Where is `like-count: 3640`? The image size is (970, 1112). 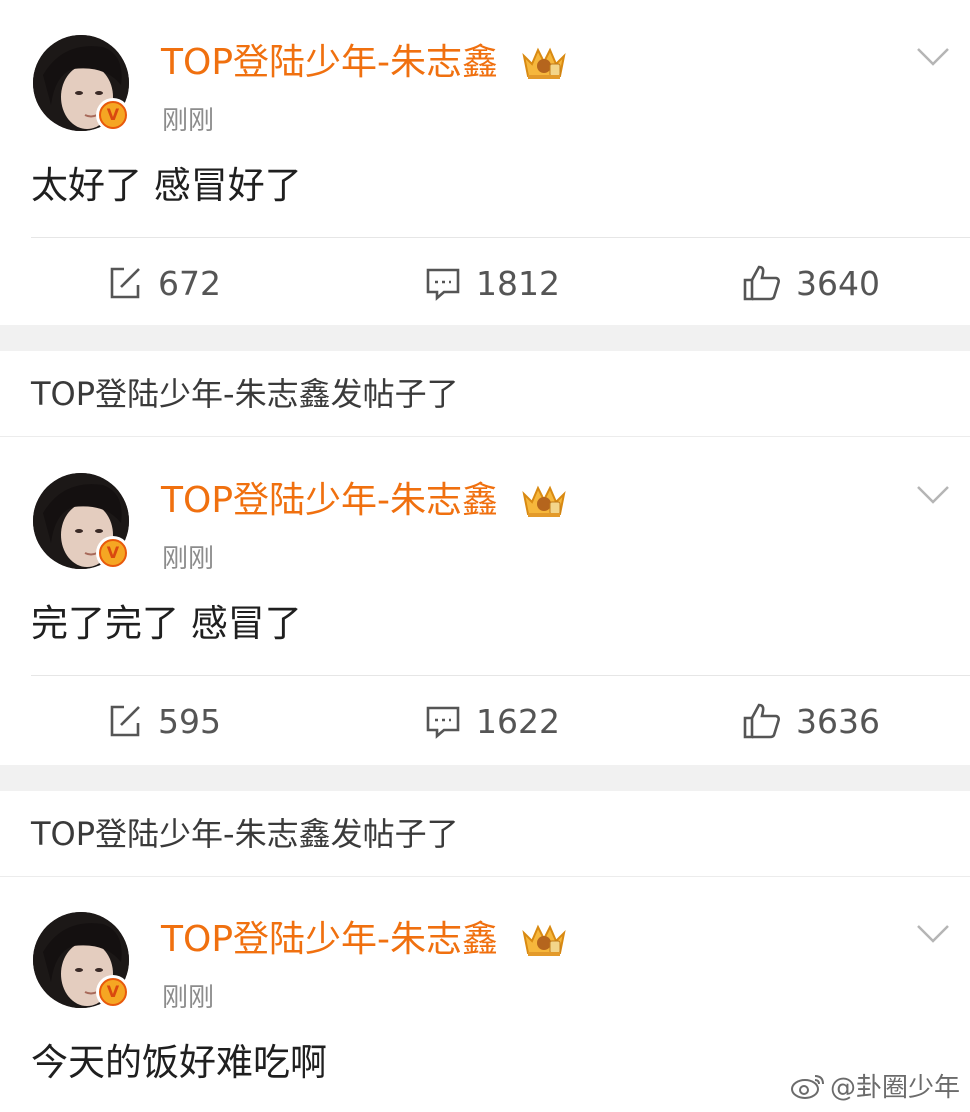
like-count: 3640 is located at coordinates (838, 283).